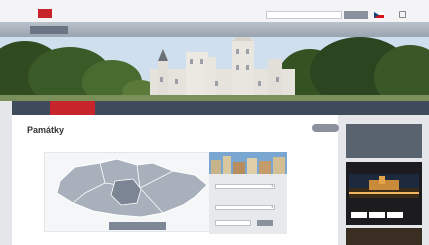  What do you see at coordinates (248, 193) in the screenshot?
I see `filter-panel: ▾ ▾` at bounding box center [248, 193].